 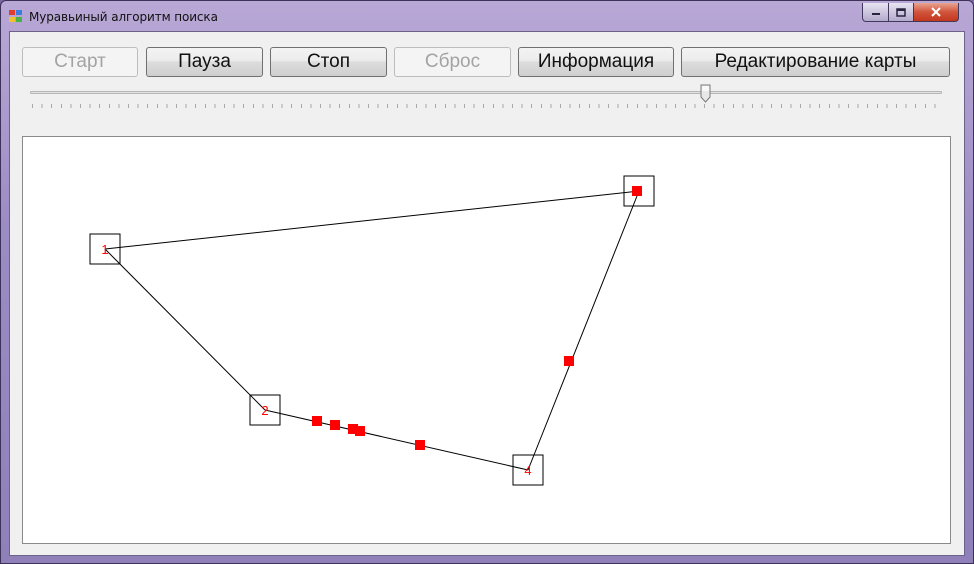 I want to click on minimize-icon, so click(x=875, y=14).